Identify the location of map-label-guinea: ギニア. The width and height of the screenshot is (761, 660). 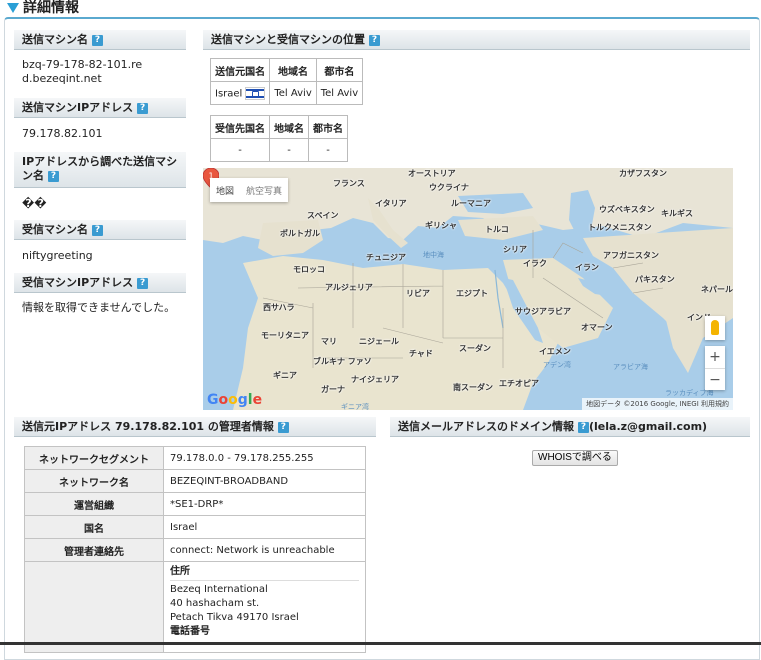
(285, 375).